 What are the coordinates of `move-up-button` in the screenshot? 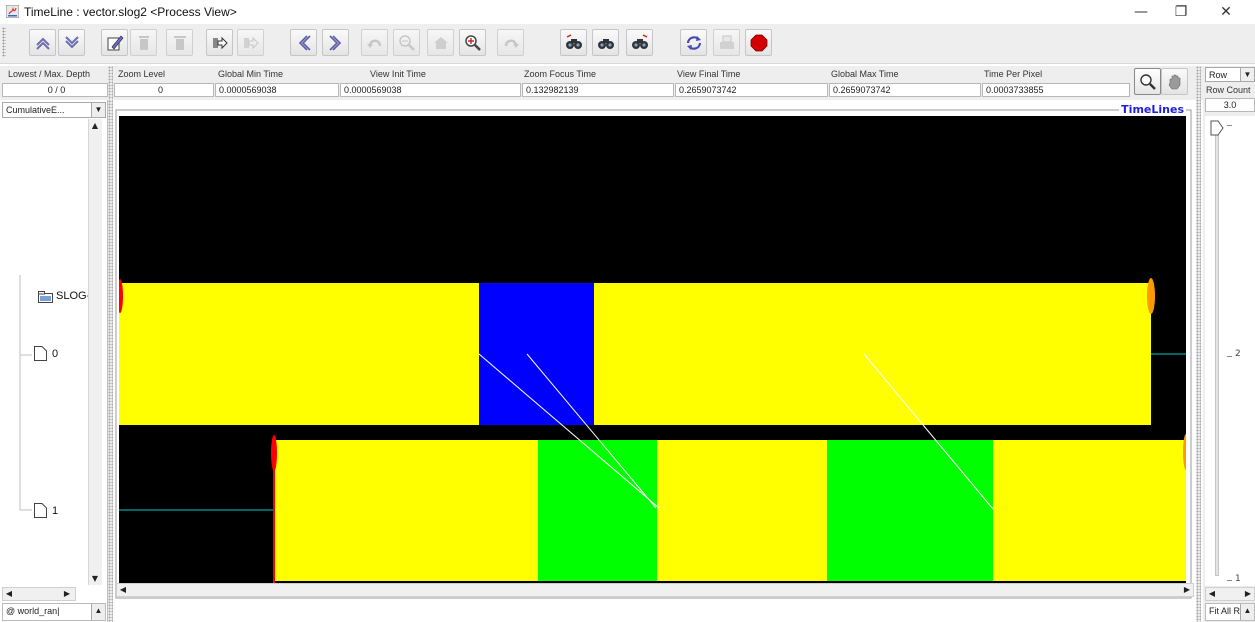 It's located at (42, 42).